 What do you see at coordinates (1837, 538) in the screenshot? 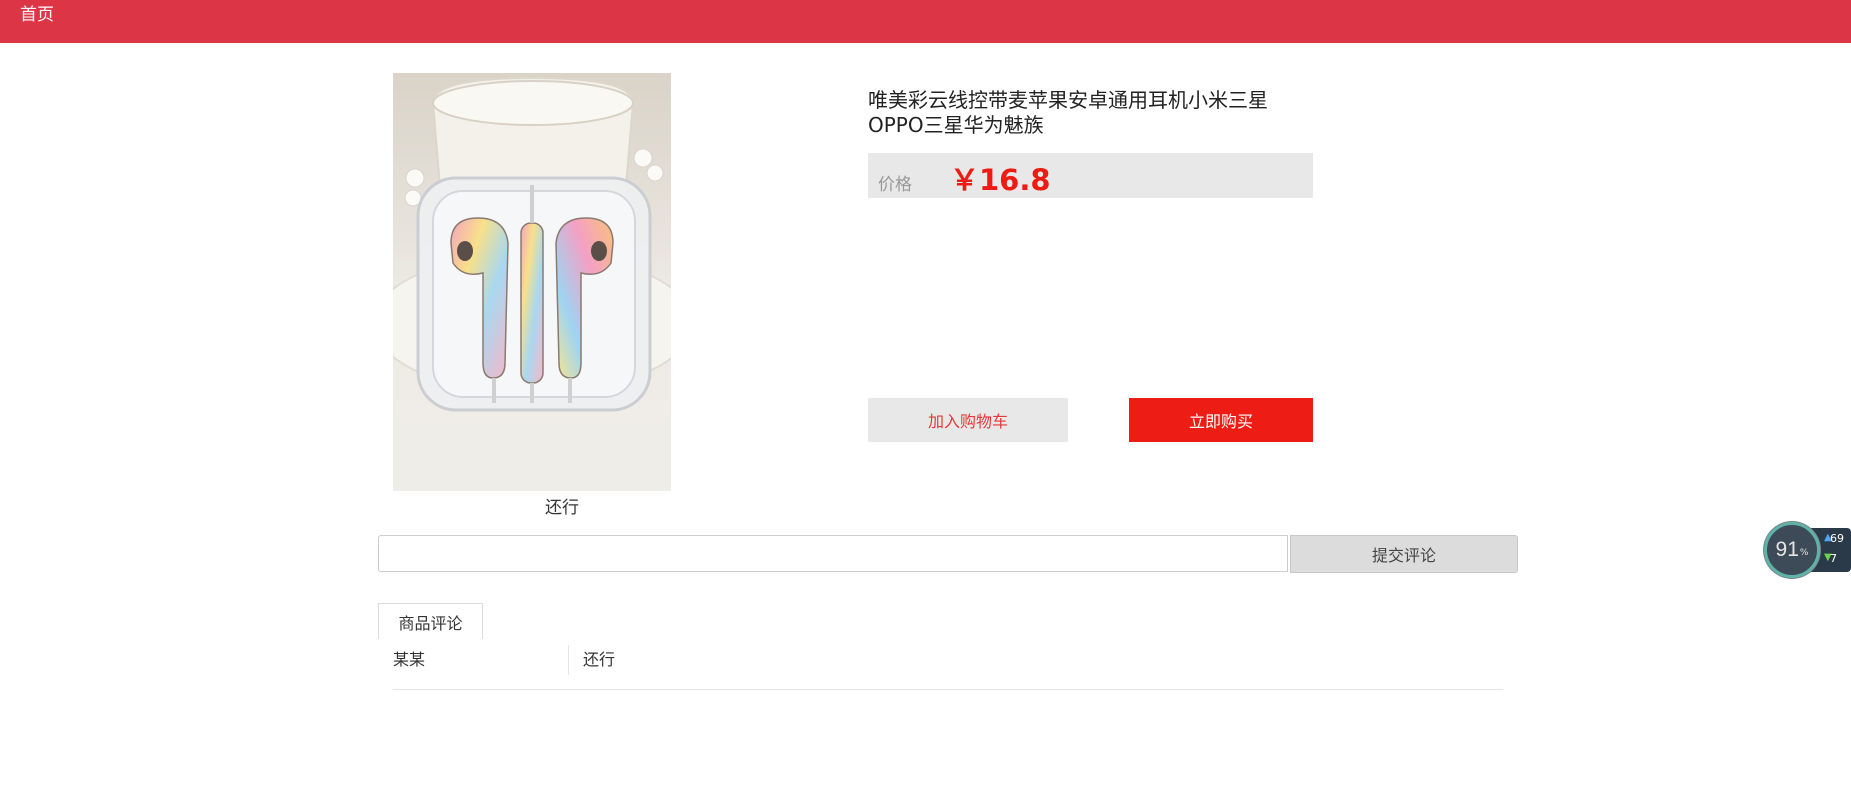
I see `upload-speed: 69` at bounding box center [1837, 538].